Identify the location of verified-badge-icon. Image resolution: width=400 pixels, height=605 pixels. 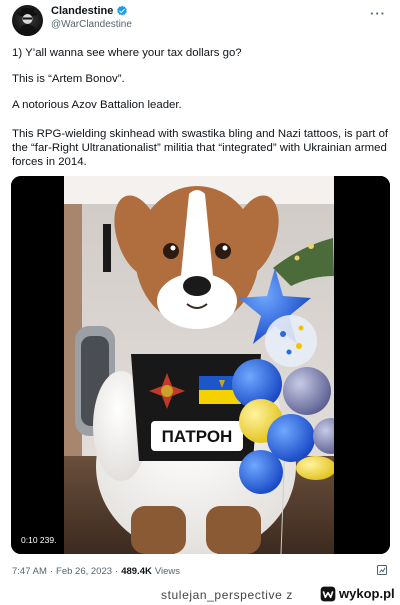
(122, 10).